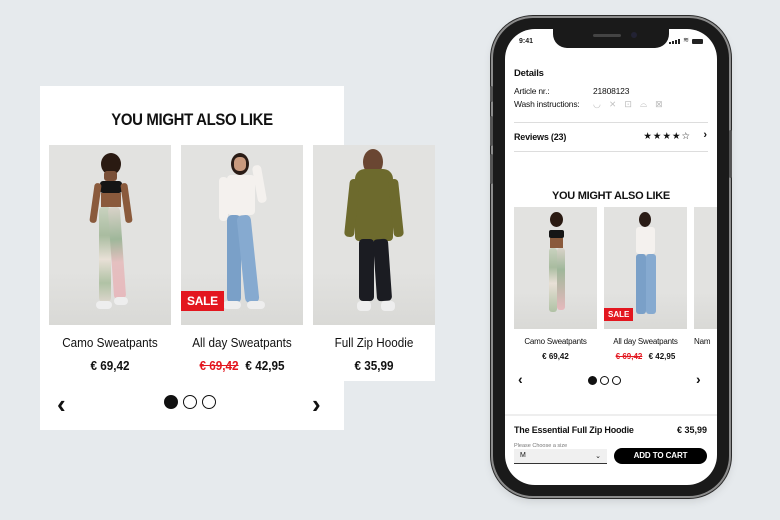  Describe the element at coordinates (526, 41) in the screenshot. I see `status-time: 9:41` at that location.